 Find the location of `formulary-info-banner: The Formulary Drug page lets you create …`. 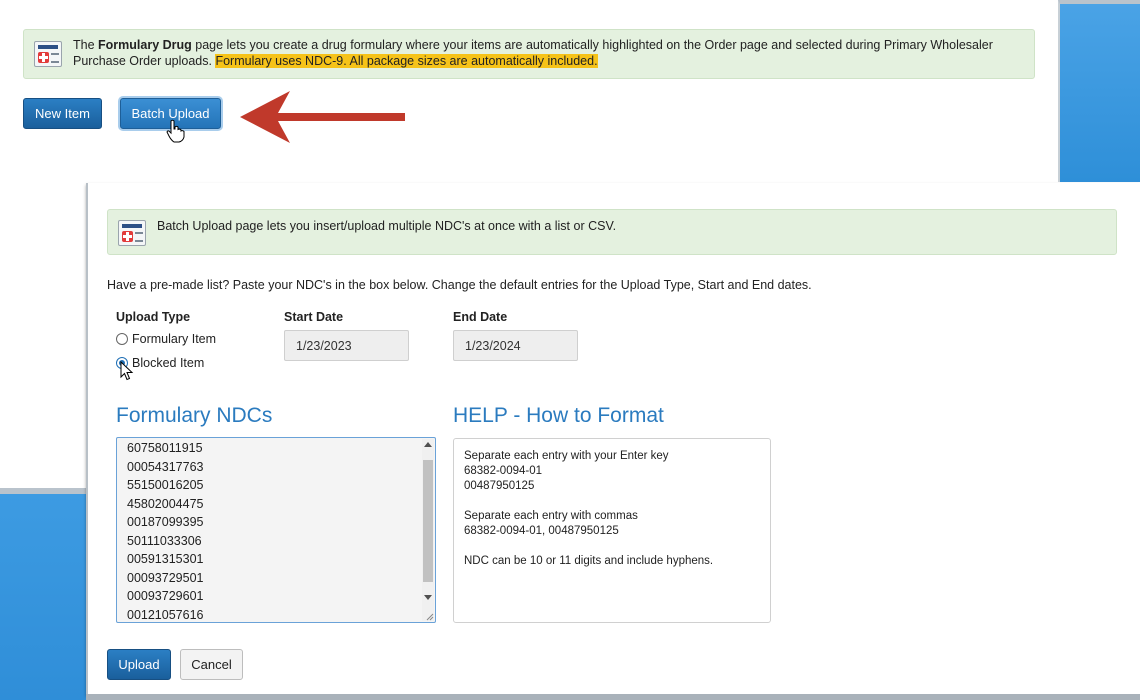

formulary-info-banner: The Formulary Drug page lets you create … is located at coordinates (529, 54).